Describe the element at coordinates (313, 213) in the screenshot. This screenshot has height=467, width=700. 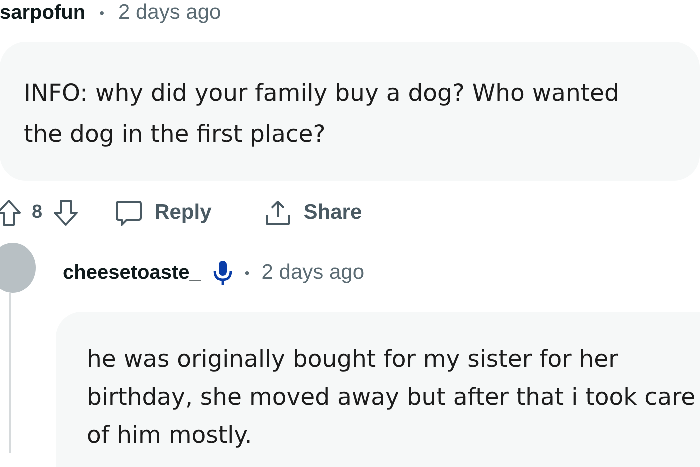
I see `share-button: Share` at that location.